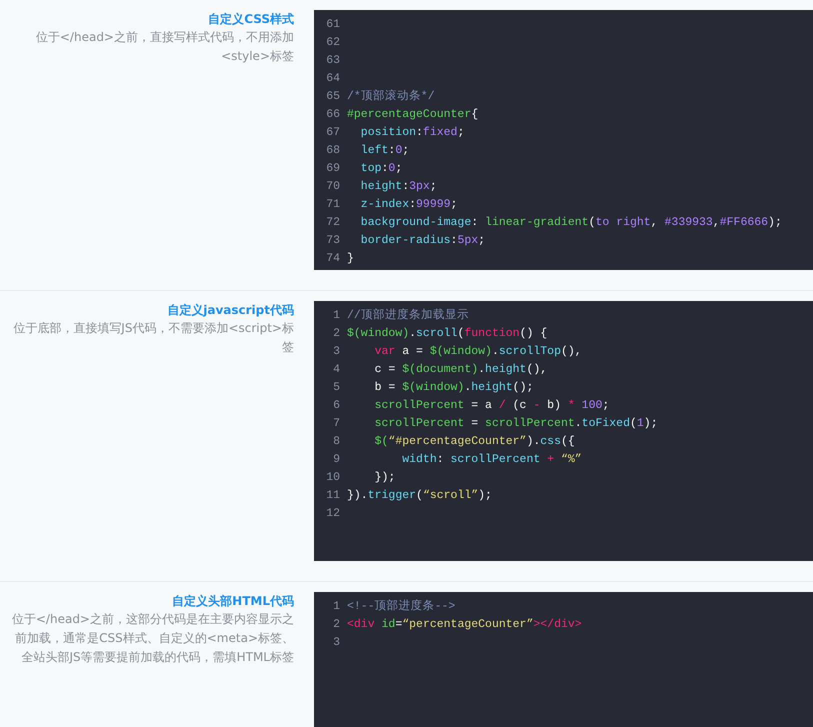 The width and height of the screenshot is (813, 727). I want to click on code-line: scrollPercent = scrollPercent.toFixed(1);, so click(516, 424).